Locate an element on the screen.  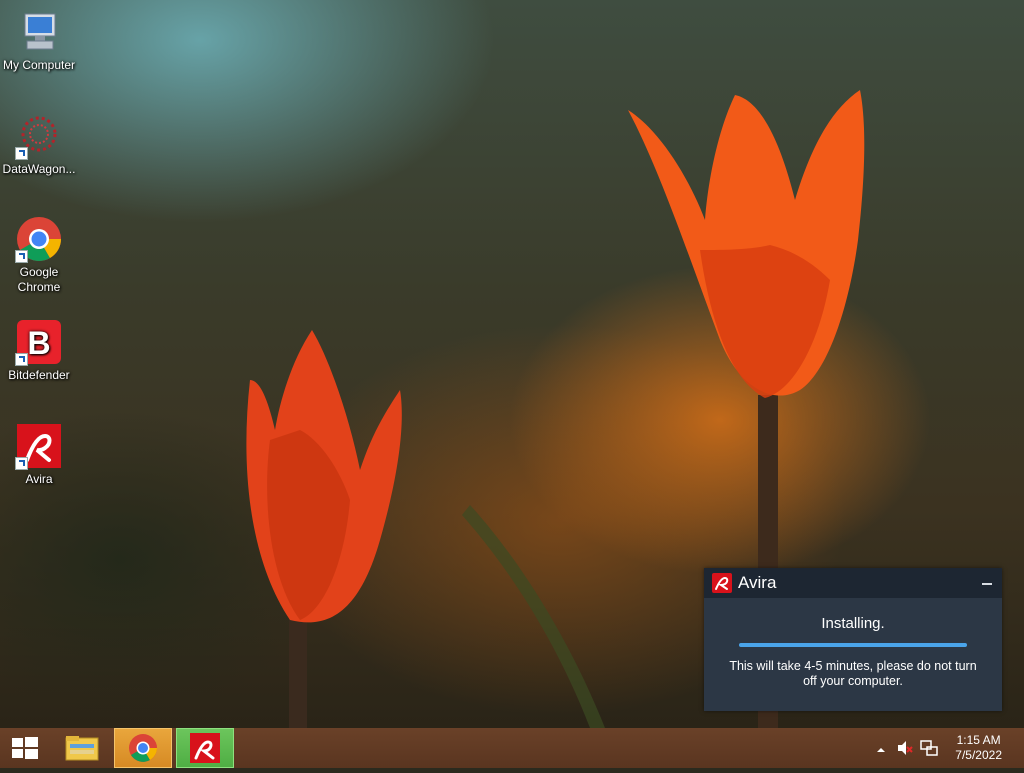
taskbar-file-explorer is located at coordinates (82, 748).